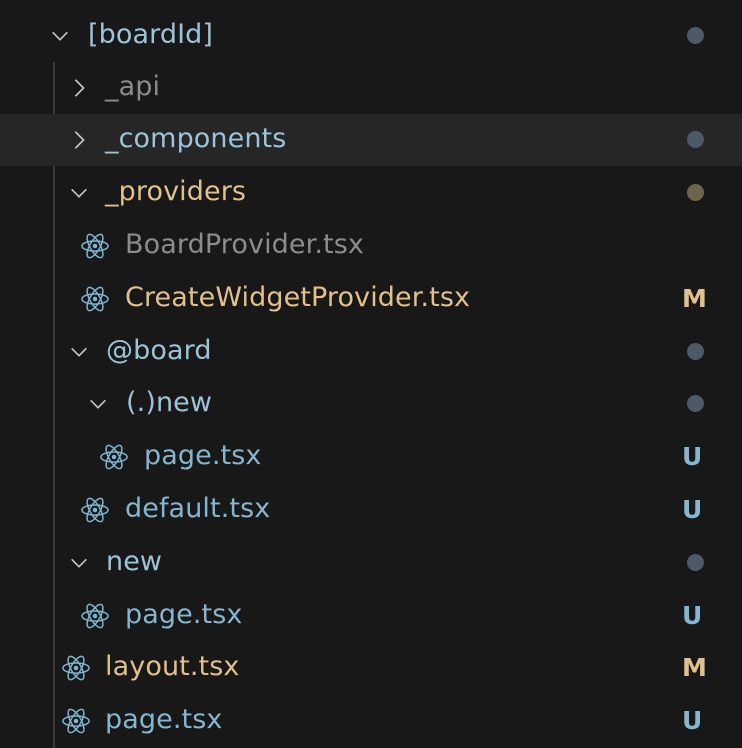  I want to click on file-row: layout.tsx M, so click(371, 668).